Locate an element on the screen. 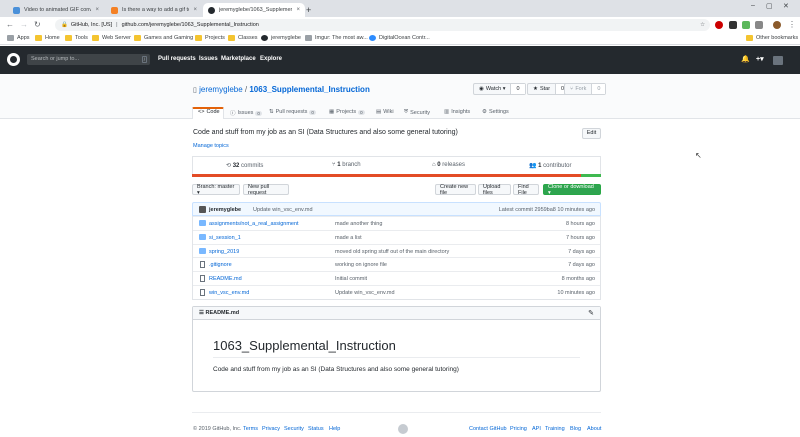  bookmark-item: Projects is located at coordinates (210, 38).